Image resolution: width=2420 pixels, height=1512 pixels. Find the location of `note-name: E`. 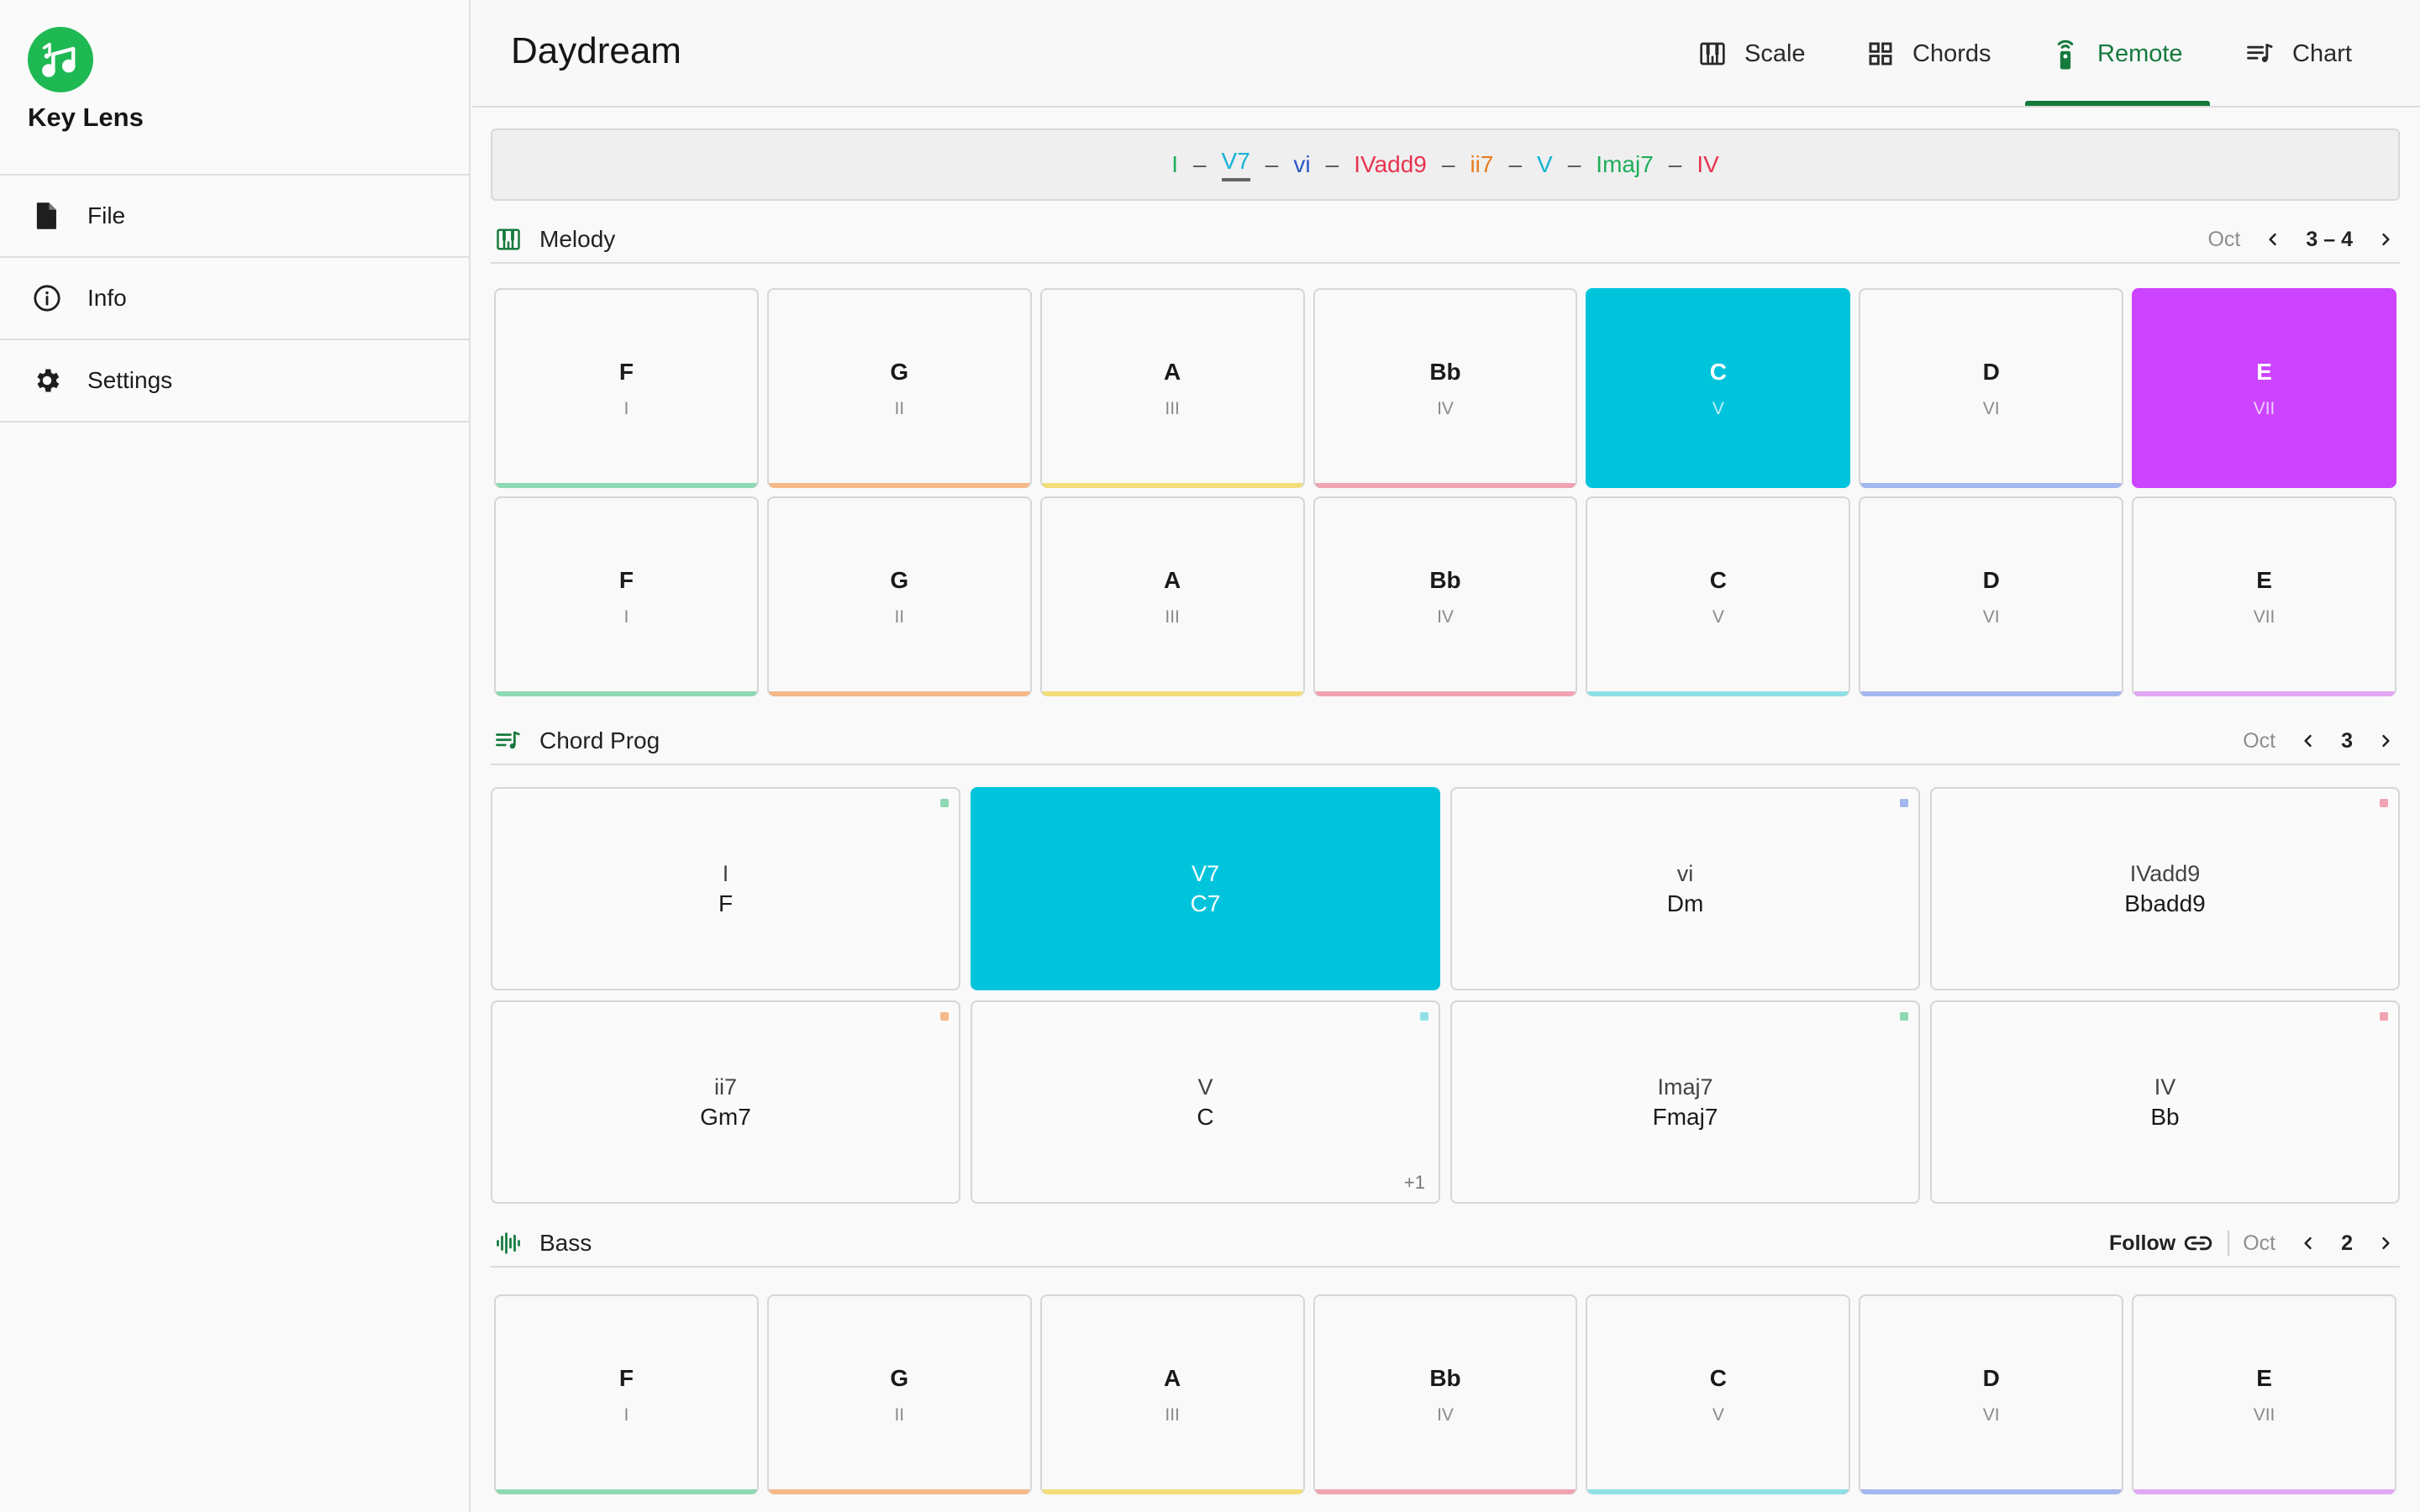

note-name: E is located at coordinates (2264, 580).